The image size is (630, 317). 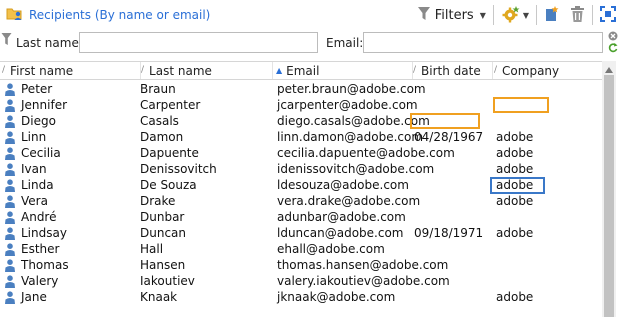 What do you see at coordinates (515, 15) in the screenshot?
I see `actions-button: ▼` at bounding box center [515, 15].